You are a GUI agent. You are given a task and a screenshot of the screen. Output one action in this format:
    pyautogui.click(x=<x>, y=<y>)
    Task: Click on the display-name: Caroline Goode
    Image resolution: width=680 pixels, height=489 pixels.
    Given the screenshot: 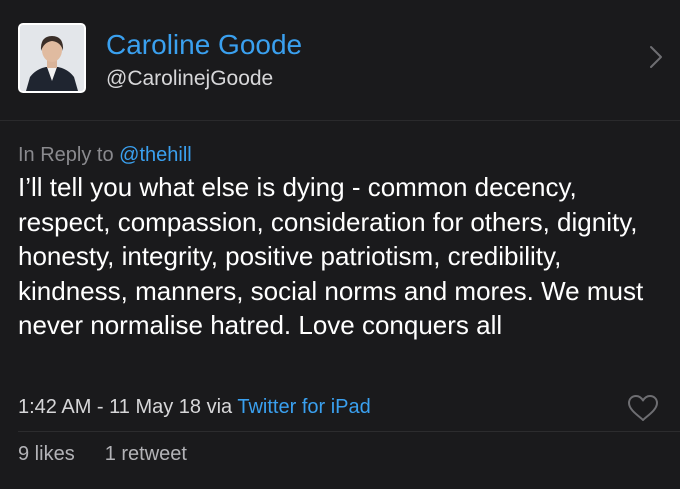 What is the action you would take?
    pyautogui.click(x=204, y=45)
    